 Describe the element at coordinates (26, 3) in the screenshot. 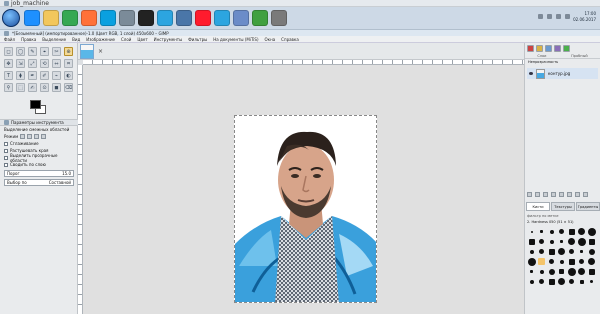

I see `browser-tab: job_machine` at that location.